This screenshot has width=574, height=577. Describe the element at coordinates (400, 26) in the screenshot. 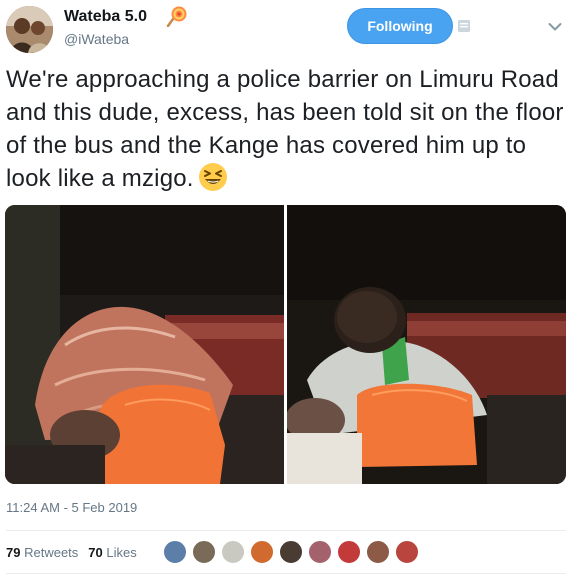

I see `following-button: Following` at that location.